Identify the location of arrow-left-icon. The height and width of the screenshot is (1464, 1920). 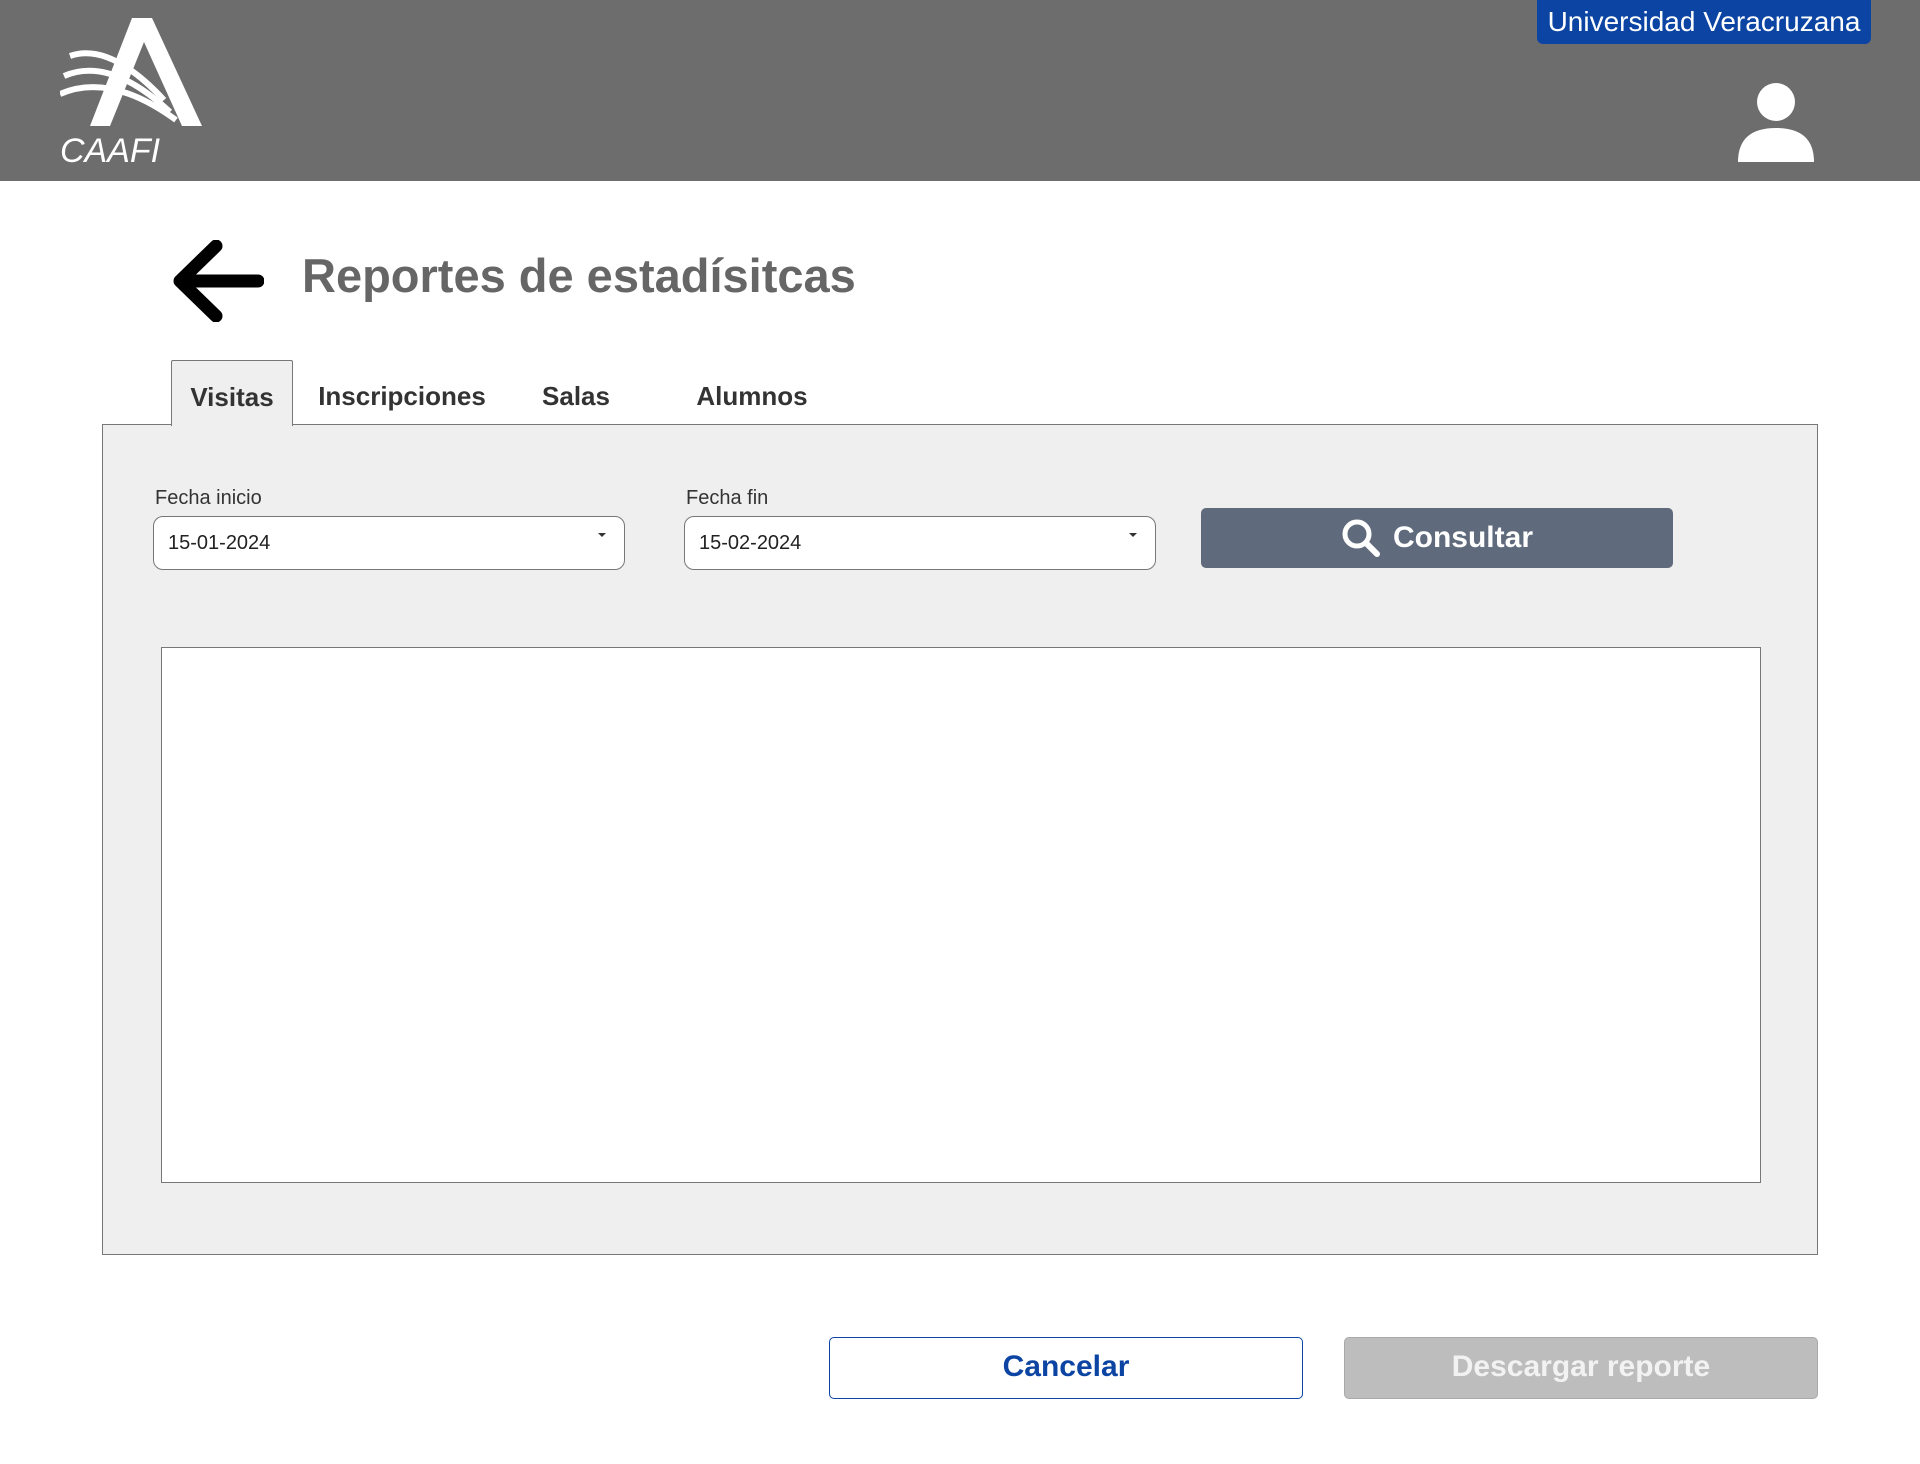
(218, 281).